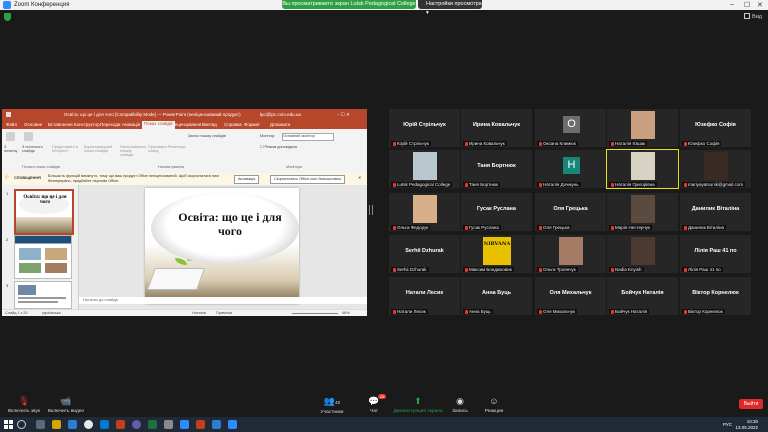 Image resolution: width=768 pixels, height=432 pixels. What do you see at coordinates (424, 296) in the screenshot?
I see `participant-tile: Натали Лесик Натали Лесик` at bounding box center [424, 296].